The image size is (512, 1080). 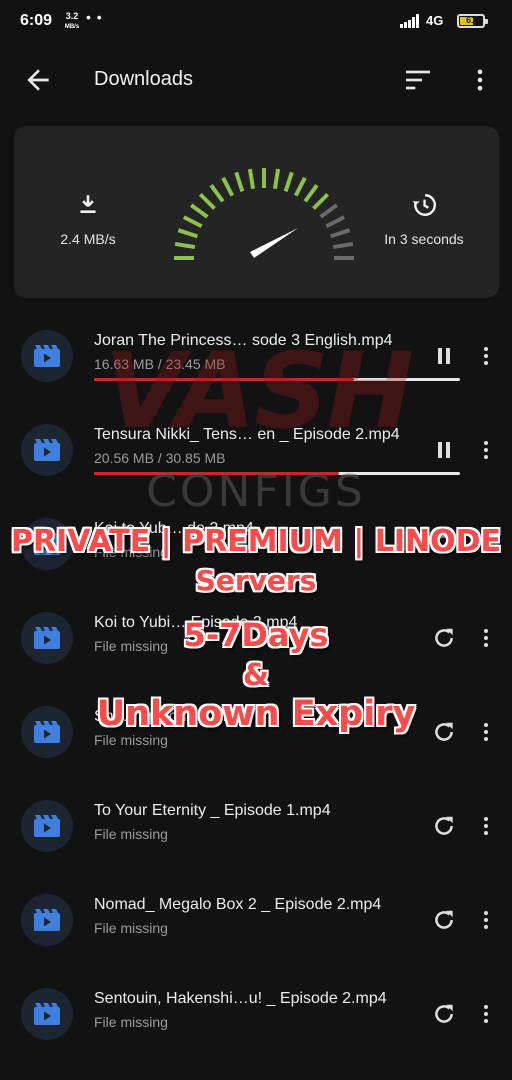 I want to click on list-item: Koi to Yub… de 2.mp4 File missing, so click(x=256, y=555).